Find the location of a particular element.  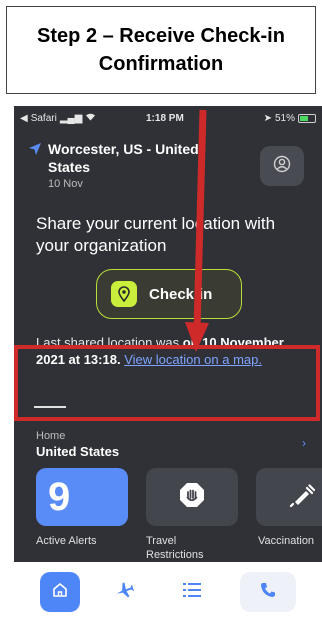

status-right: ➤ 51% is located at coordinates (290, 118).